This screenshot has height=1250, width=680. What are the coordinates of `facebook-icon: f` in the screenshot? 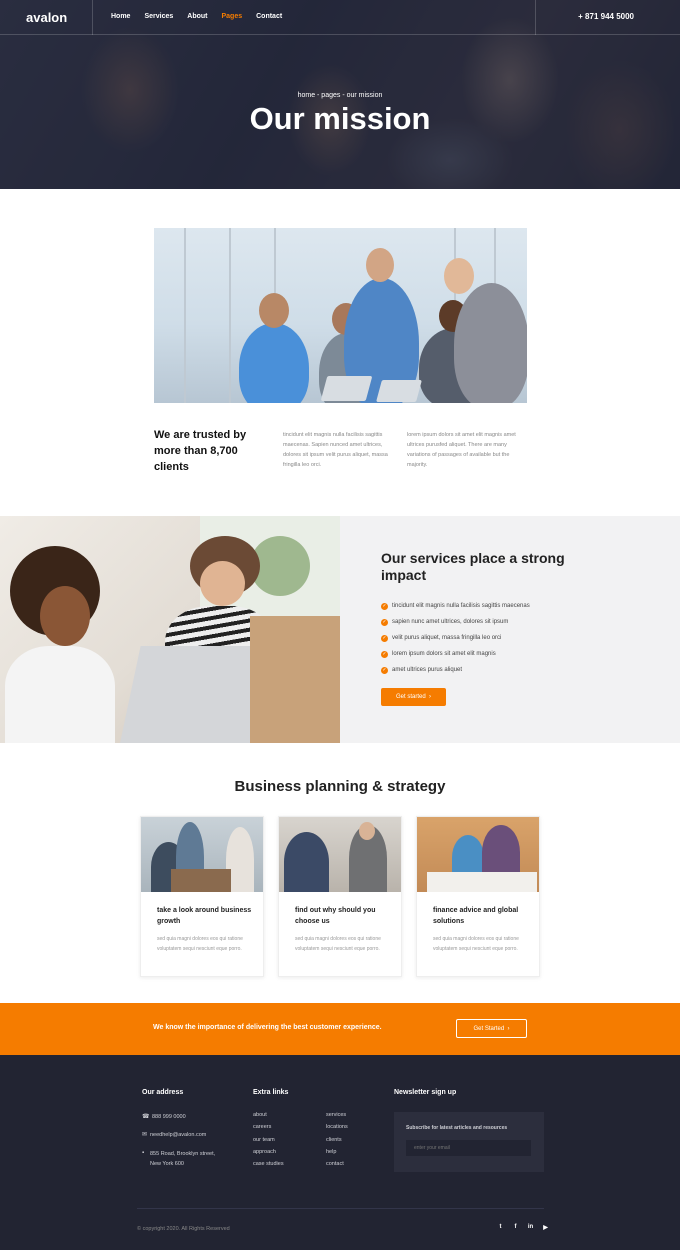 It's located at (515, 1227).